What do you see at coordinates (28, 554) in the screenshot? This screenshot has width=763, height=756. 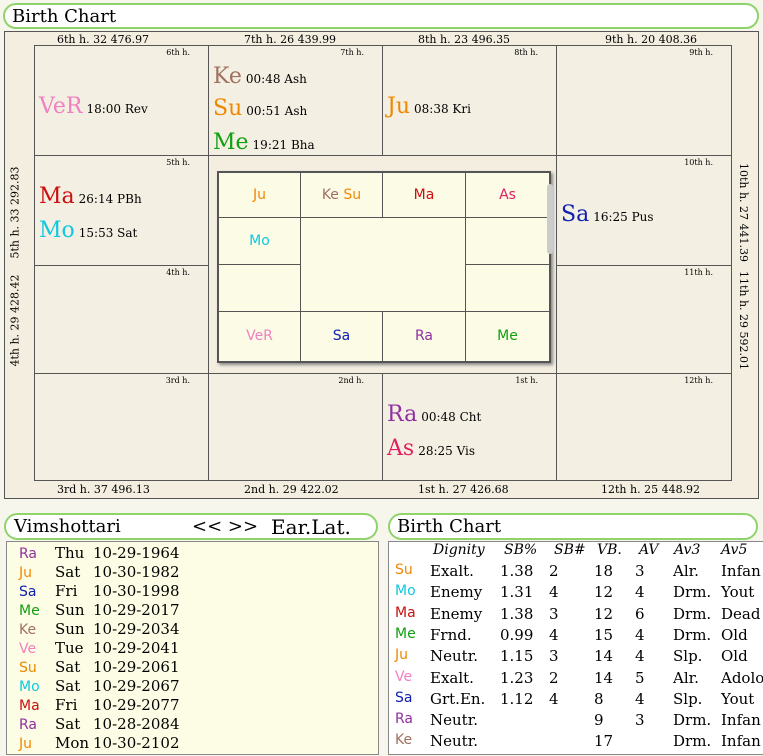 I see `dasha-planet: Ra` at bounding box center [28, 554].